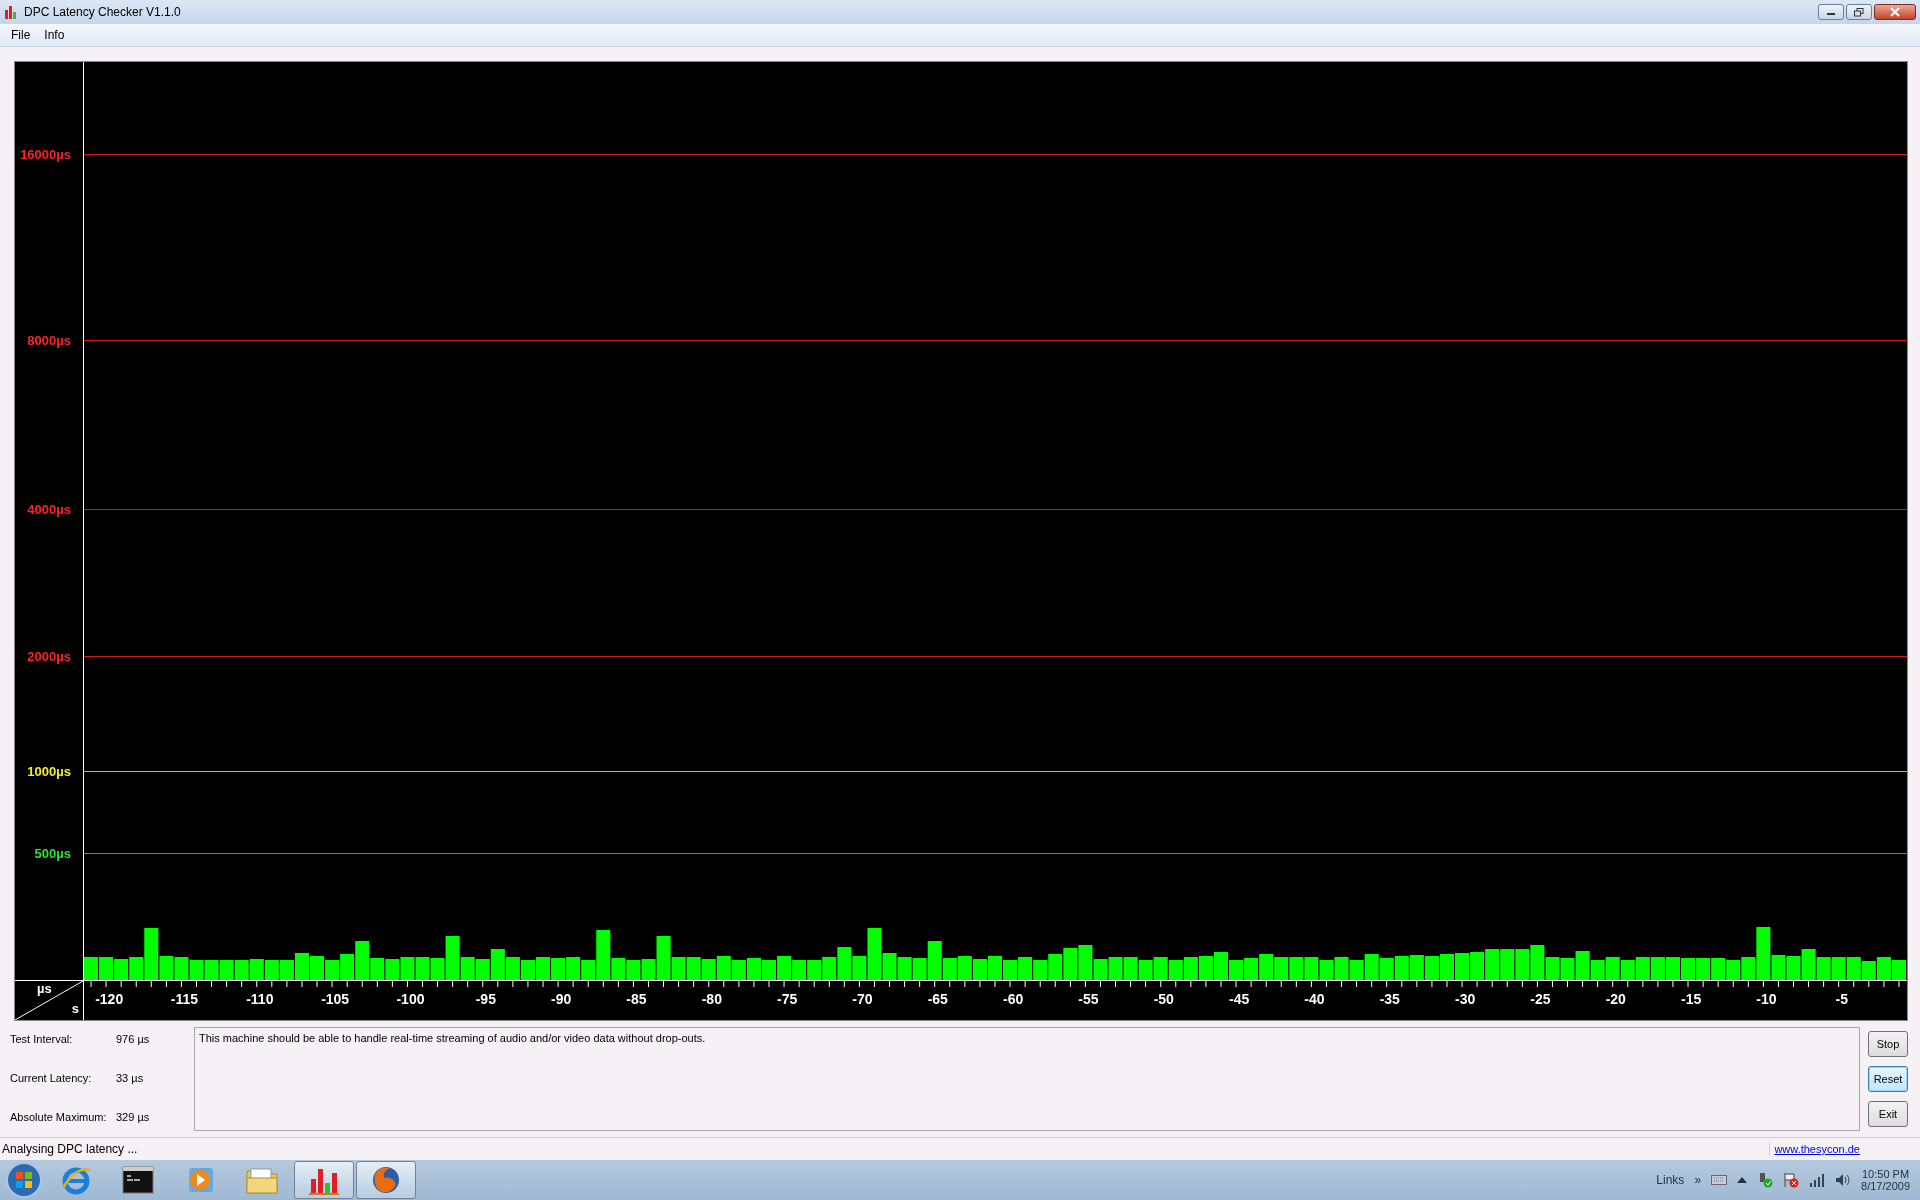 The width and height of the screenshot is (1920, 1200). I want to click on fox-globe-icon, so click(386, 1180).